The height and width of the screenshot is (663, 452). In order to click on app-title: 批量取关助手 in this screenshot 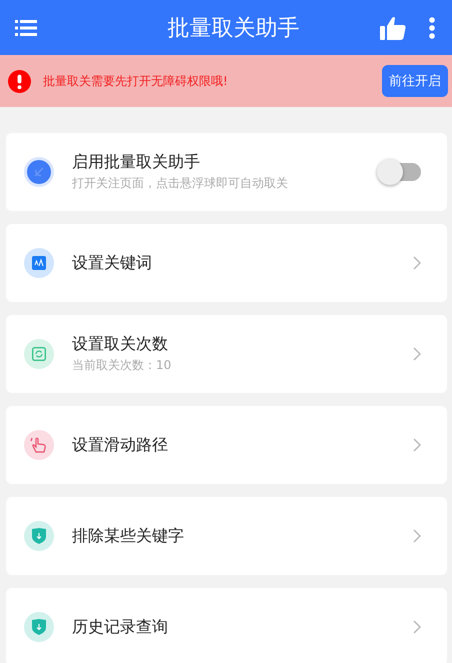, I will do `click(233, 28)`.